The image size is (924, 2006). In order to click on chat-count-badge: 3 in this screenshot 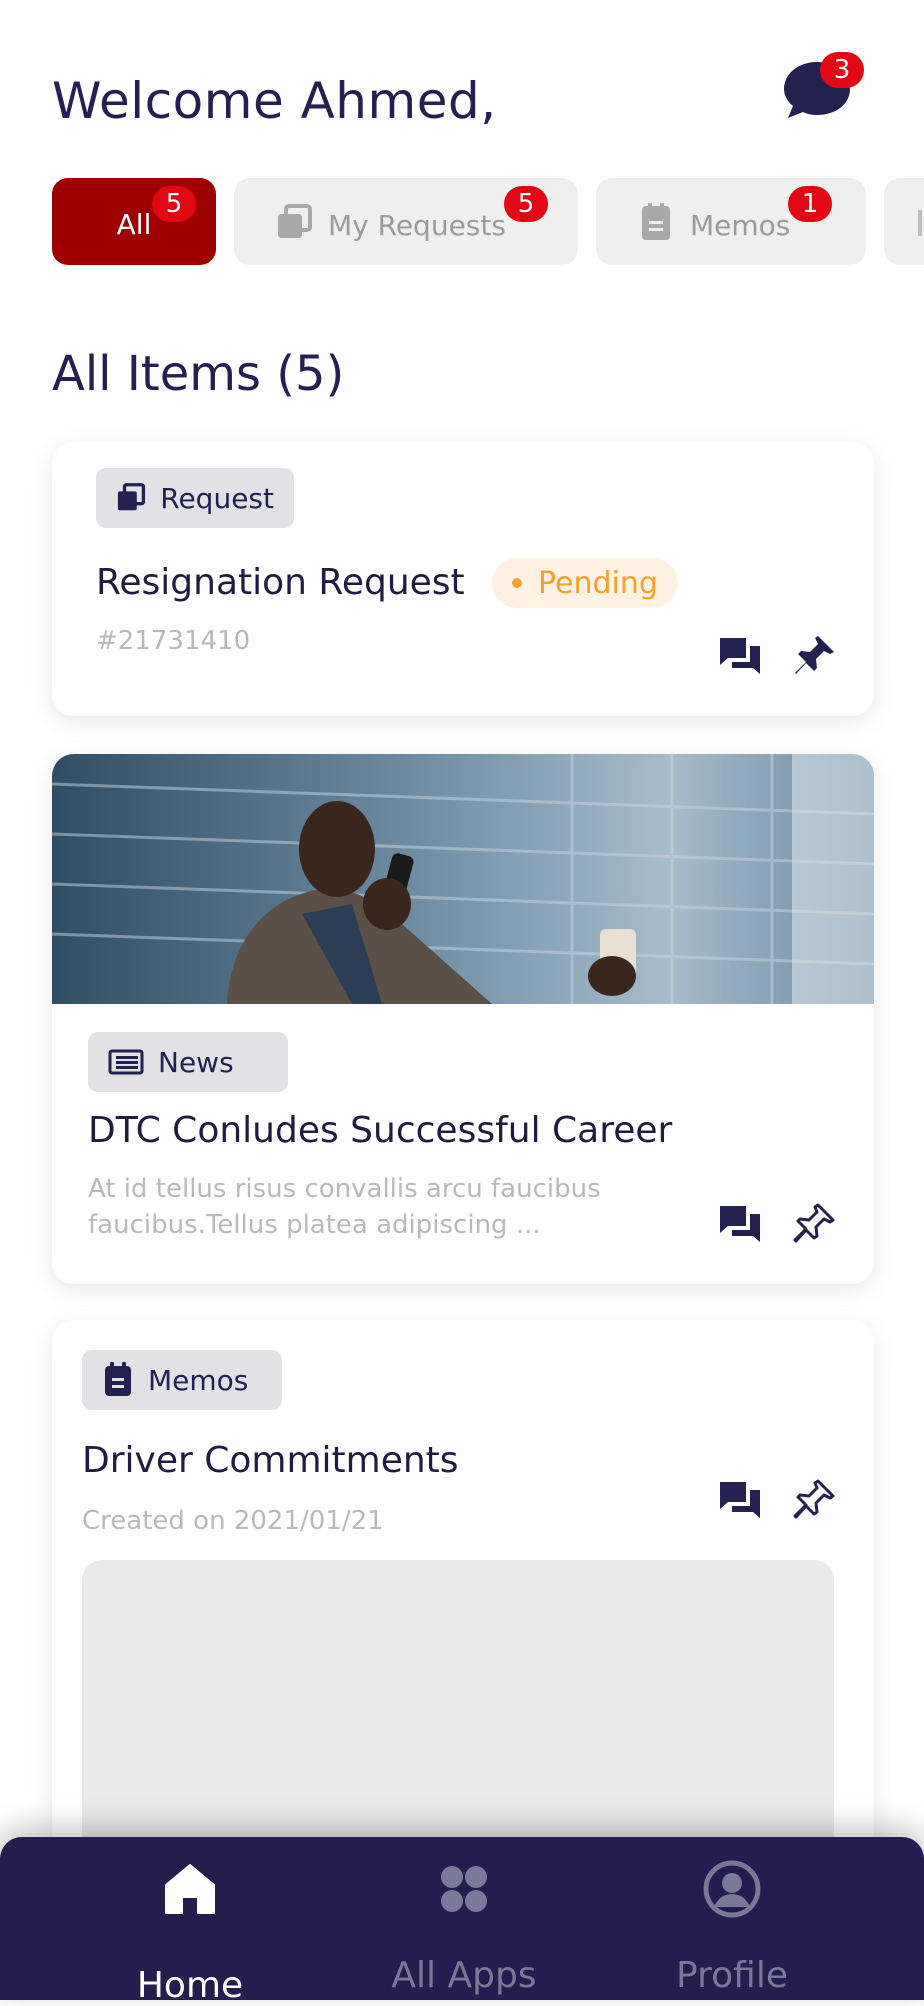, I will do `click(842, 70)`.